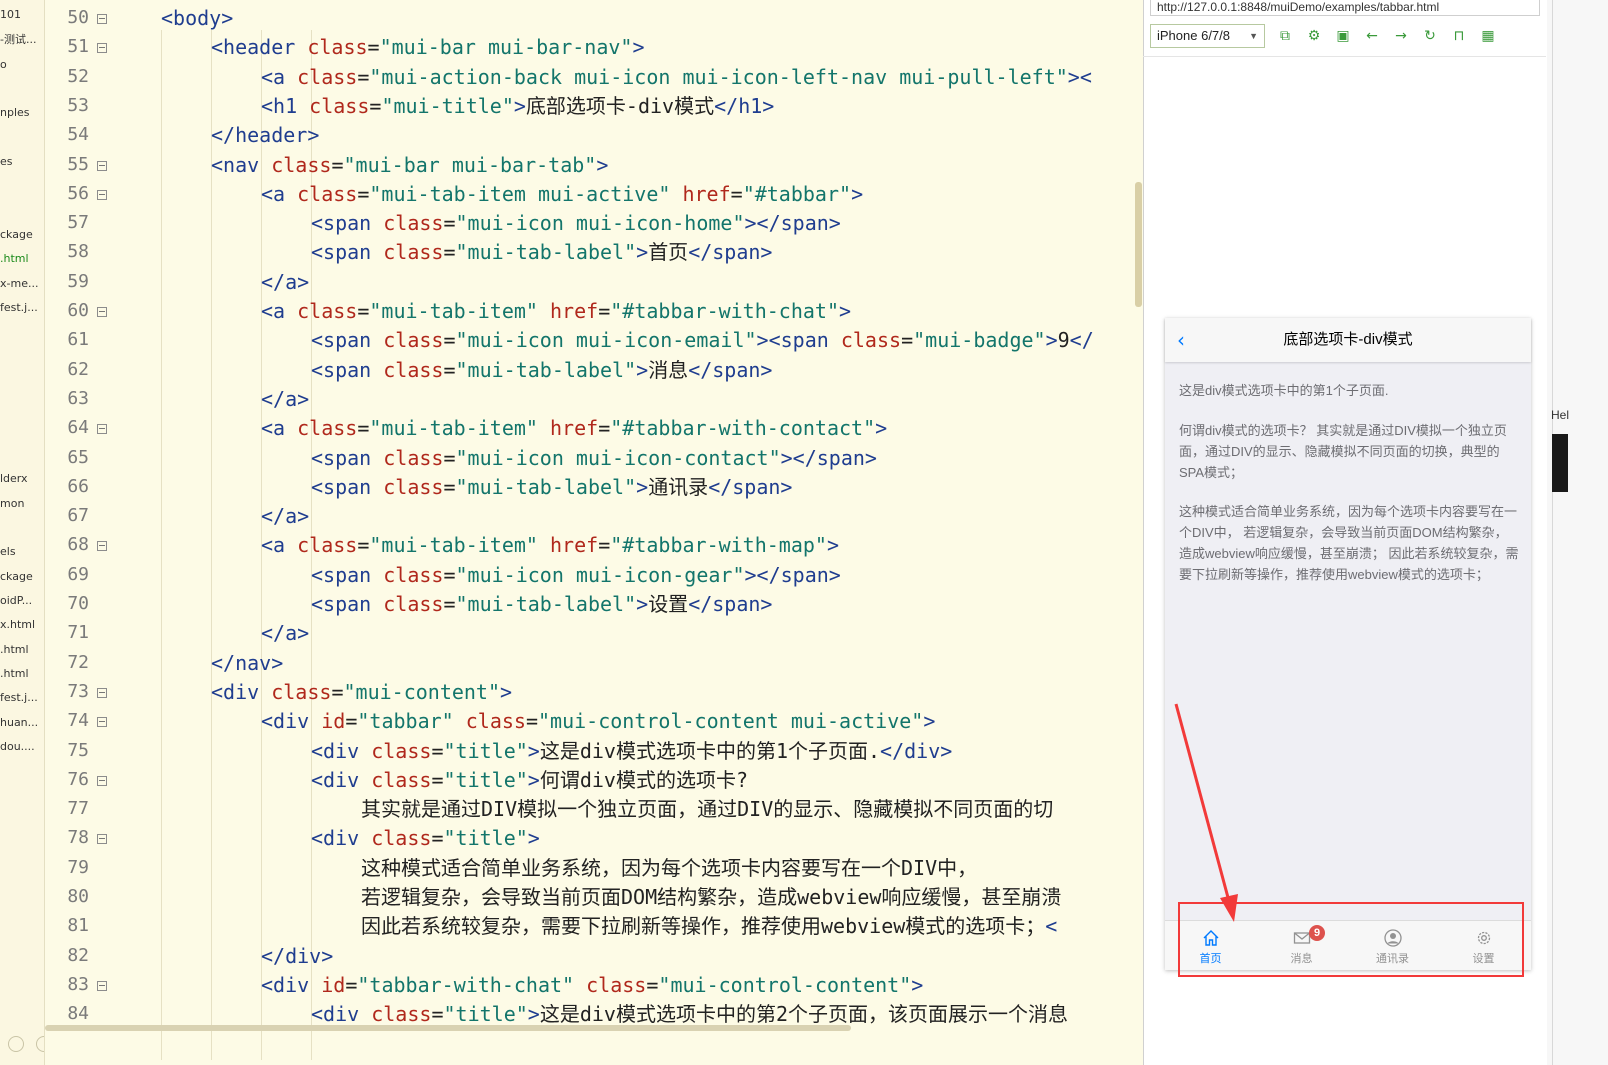  What do you see at coordinates (22, 504) in the screenshot?
I see `file-tree-item: mon` at bounding box center [22, 504].